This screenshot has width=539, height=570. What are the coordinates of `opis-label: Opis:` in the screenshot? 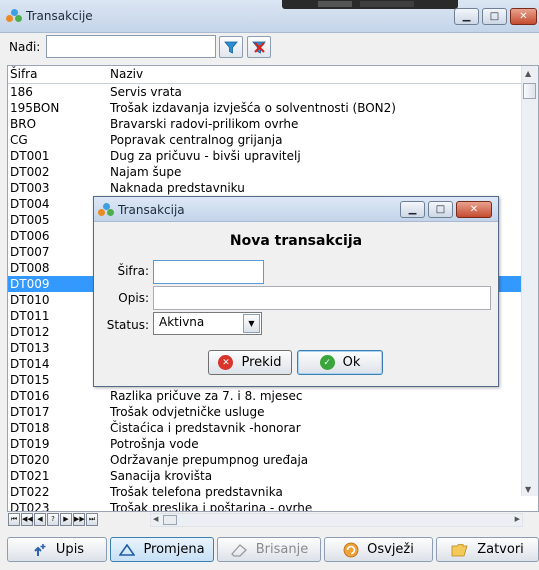 It's located at (133, 298).